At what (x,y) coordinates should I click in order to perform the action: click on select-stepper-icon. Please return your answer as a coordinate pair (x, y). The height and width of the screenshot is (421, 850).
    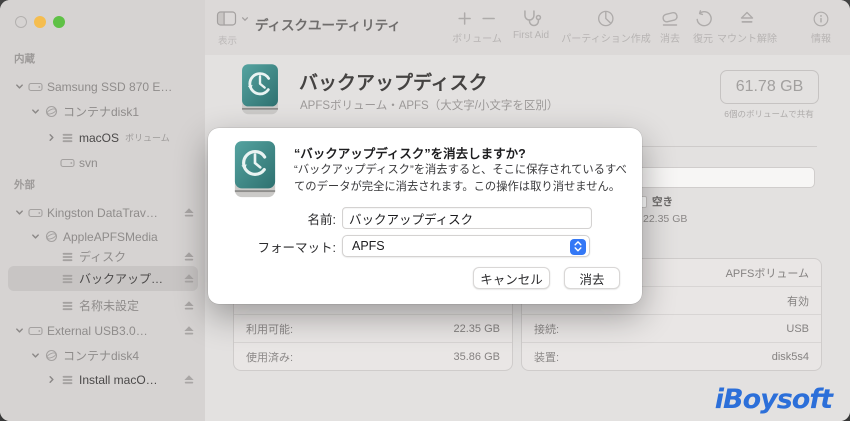
    Looking at the image, I should click on (578, 246).